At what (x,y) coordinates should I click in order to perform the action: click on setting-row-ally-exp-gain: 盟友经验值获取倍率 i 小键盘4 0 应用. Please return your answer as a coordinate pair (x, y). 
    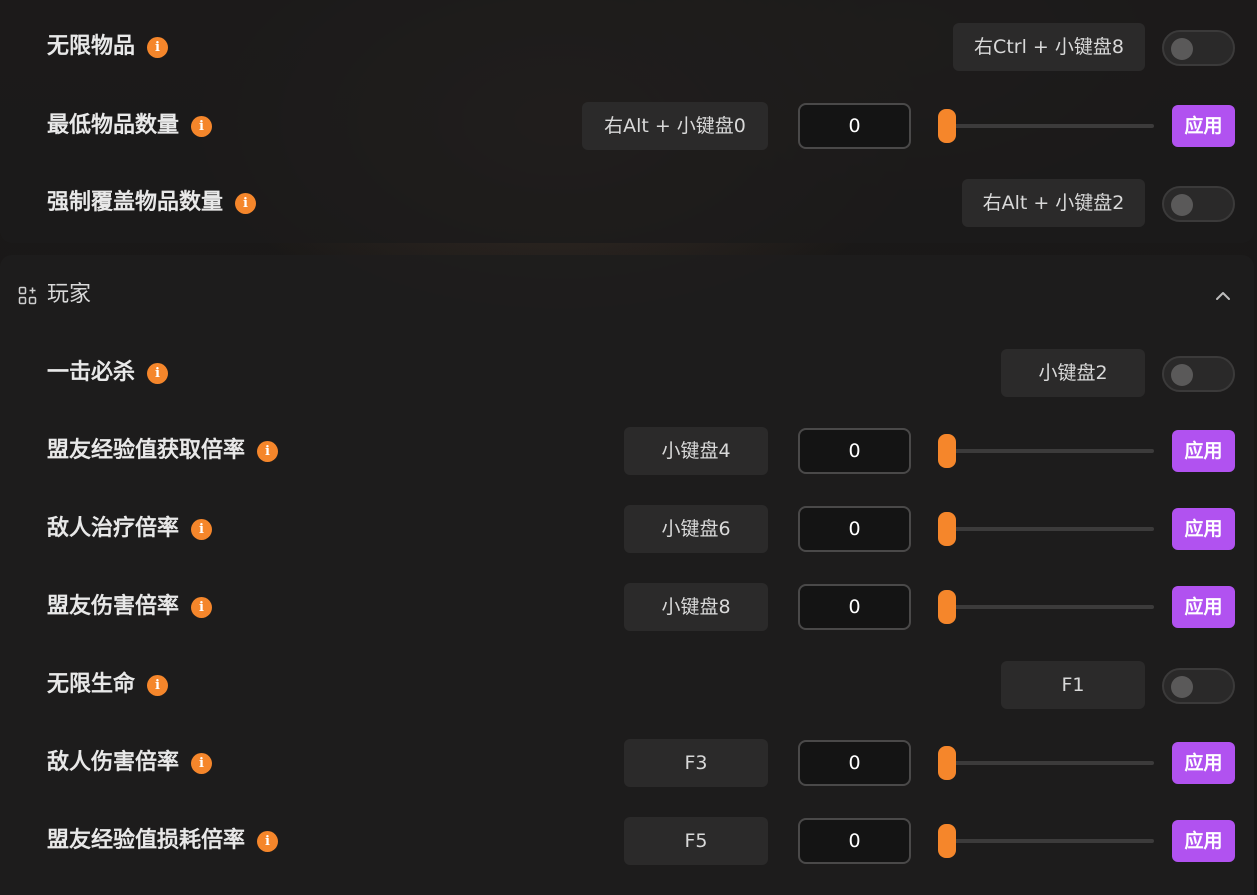
    Looking at the image, I should click on (627, 451).